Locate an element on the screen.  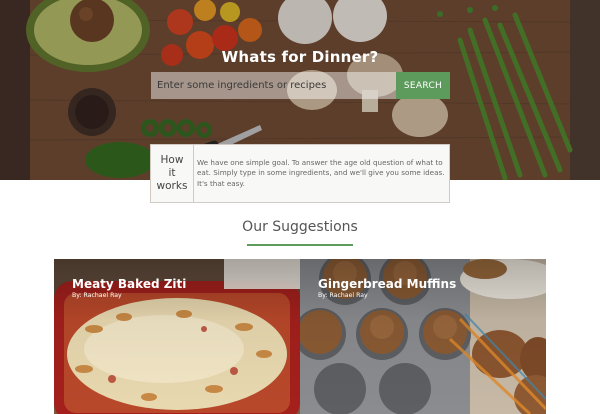
suggestions-heading-underline is located at coordinates (300, 245).